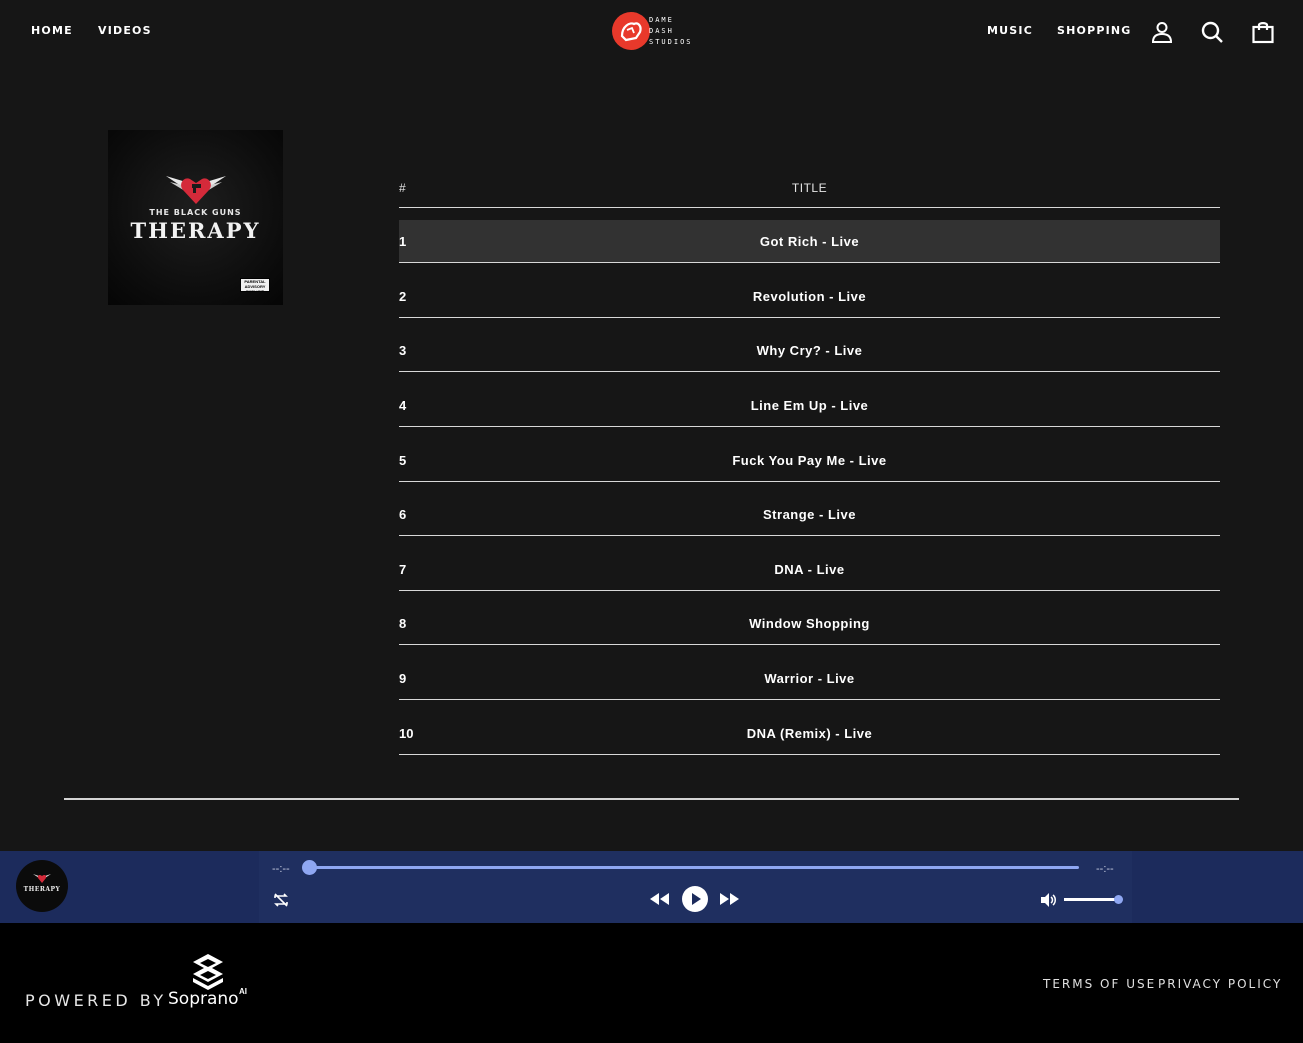  I want to click on logo-line-3: STUDIOS, so click(671, 42).